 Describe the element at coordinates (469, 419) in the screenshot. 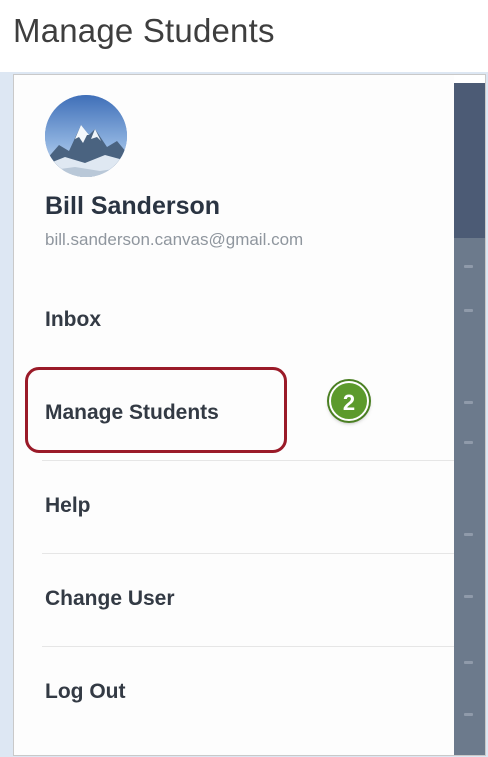

I see `dimmed-content-backdrop` at that location.